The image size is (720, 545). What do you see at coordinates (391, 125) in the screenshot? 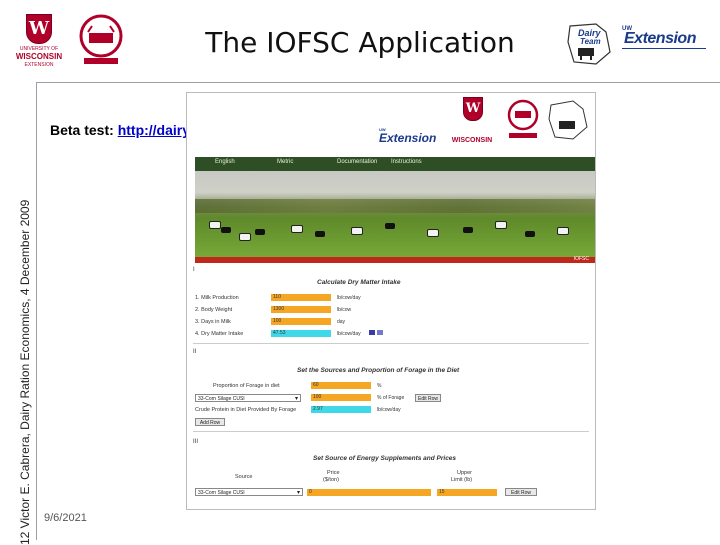
I see `app-banner: UW Extension W WISCONSIN` at bounding box center [391, 125].